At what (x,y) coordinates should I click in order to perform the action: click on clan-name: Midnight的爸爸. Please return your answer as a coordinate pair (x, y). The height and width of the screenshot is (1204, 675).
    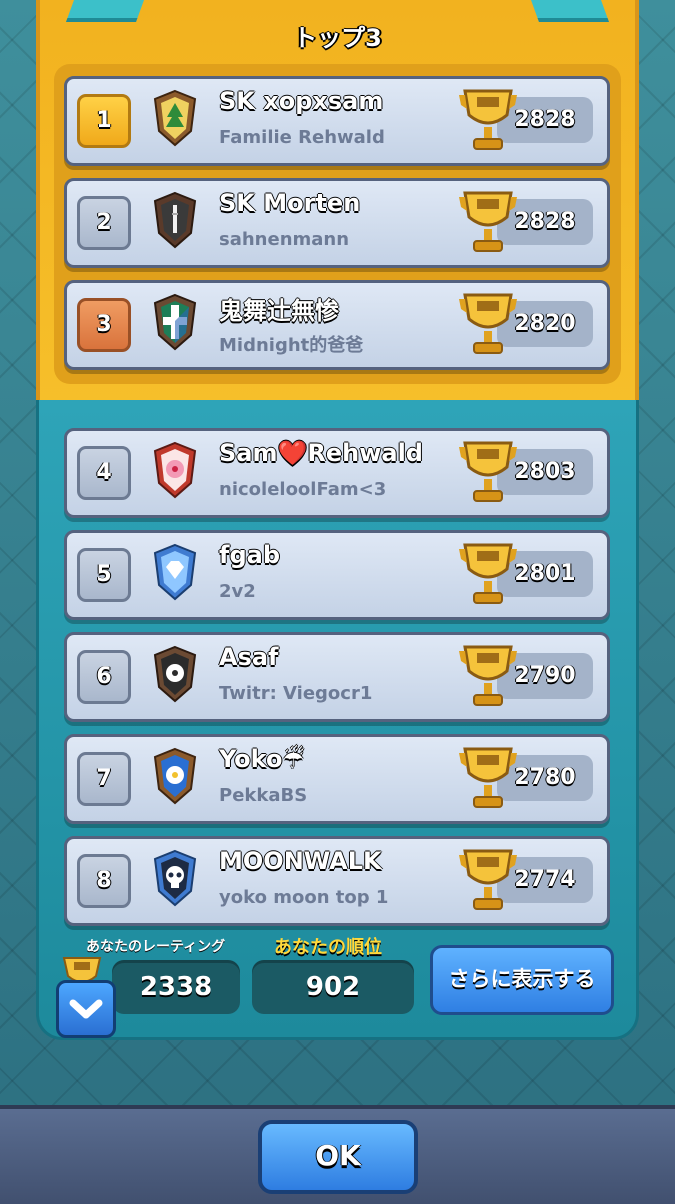
    Looking at the image, I should click on (291, 345).